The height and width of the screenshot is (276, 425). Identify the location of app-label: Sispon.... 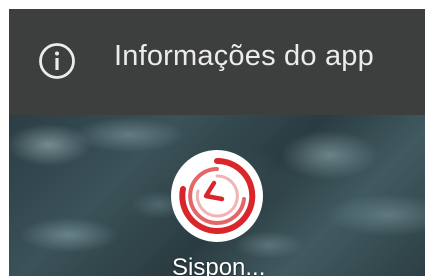
(218, 265).